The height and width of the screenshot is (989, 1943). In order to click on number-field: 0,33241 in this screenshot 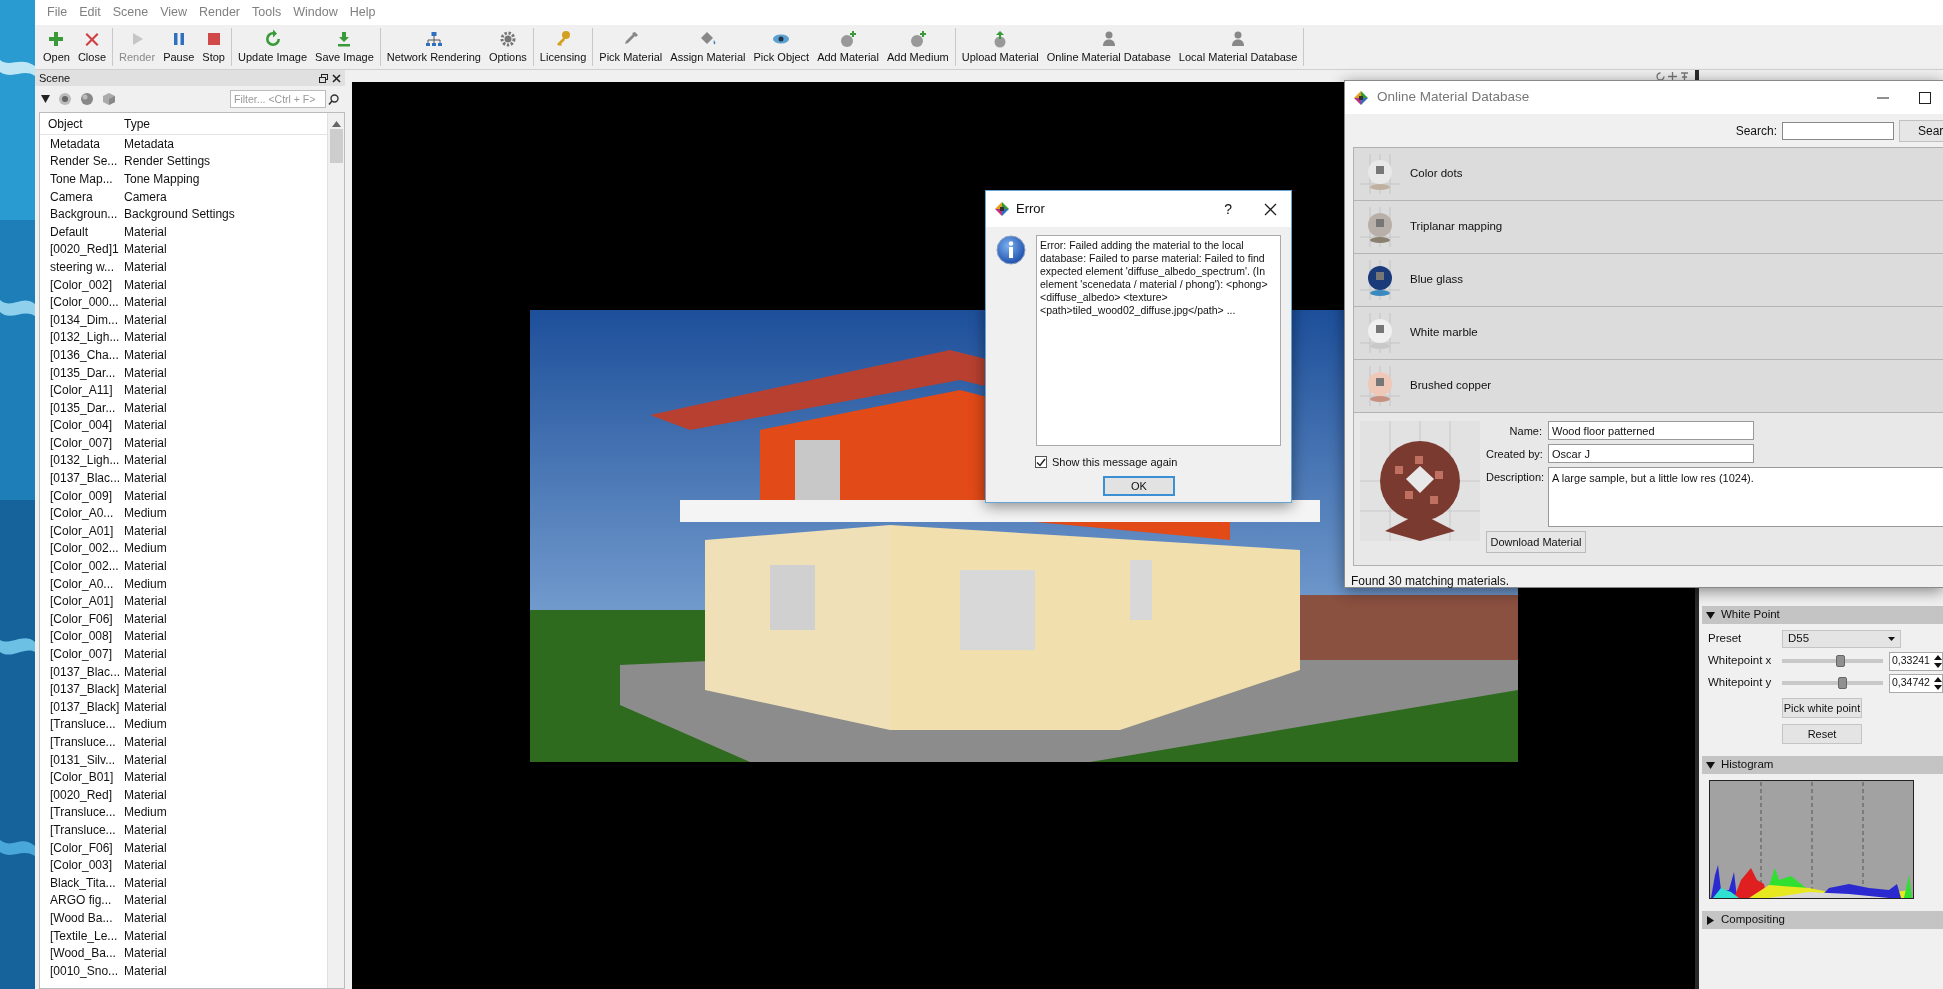, I will do `click(1916, 661)`.